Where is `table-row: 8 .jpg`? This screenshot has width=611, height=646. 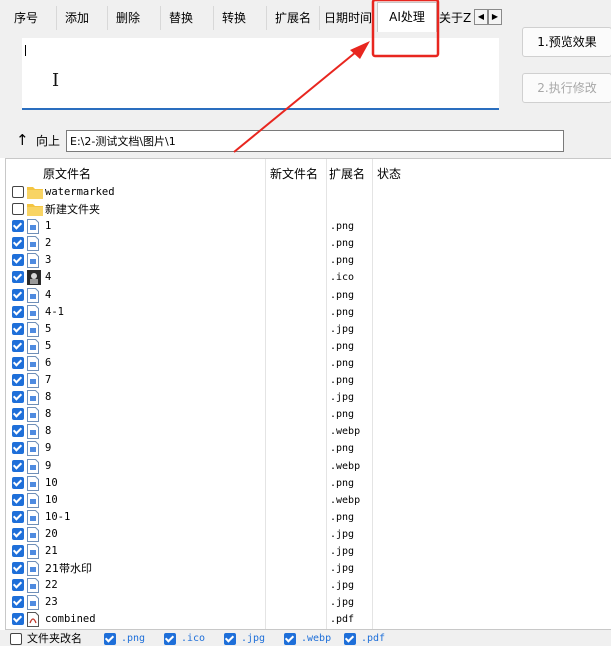
table-row: 8 .jpg is located at coordinates (308, 397).